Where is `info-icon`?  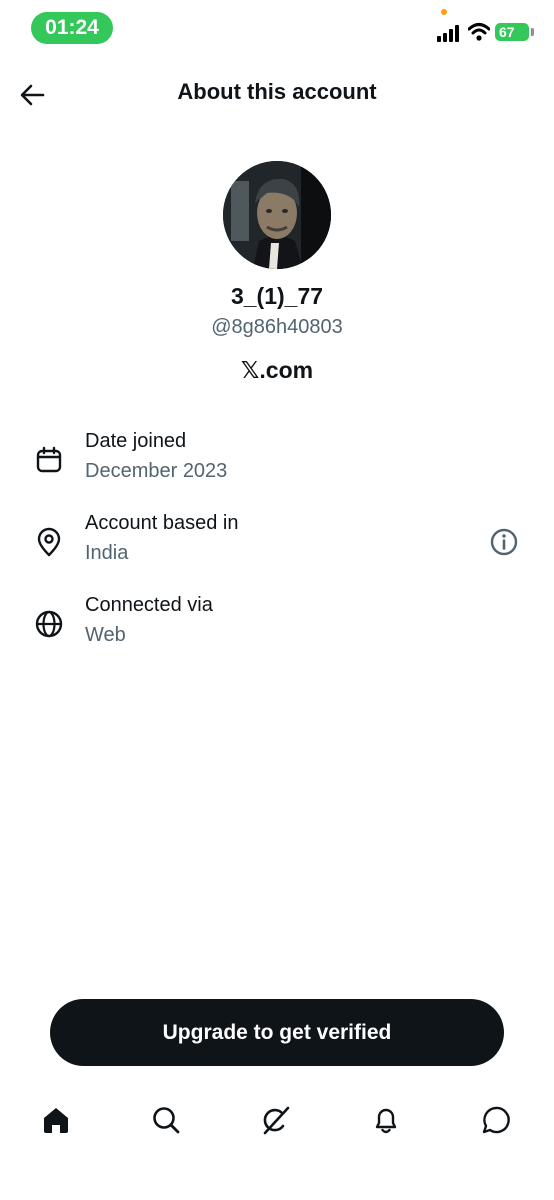 info-icon is located at coordinates (504, 542).